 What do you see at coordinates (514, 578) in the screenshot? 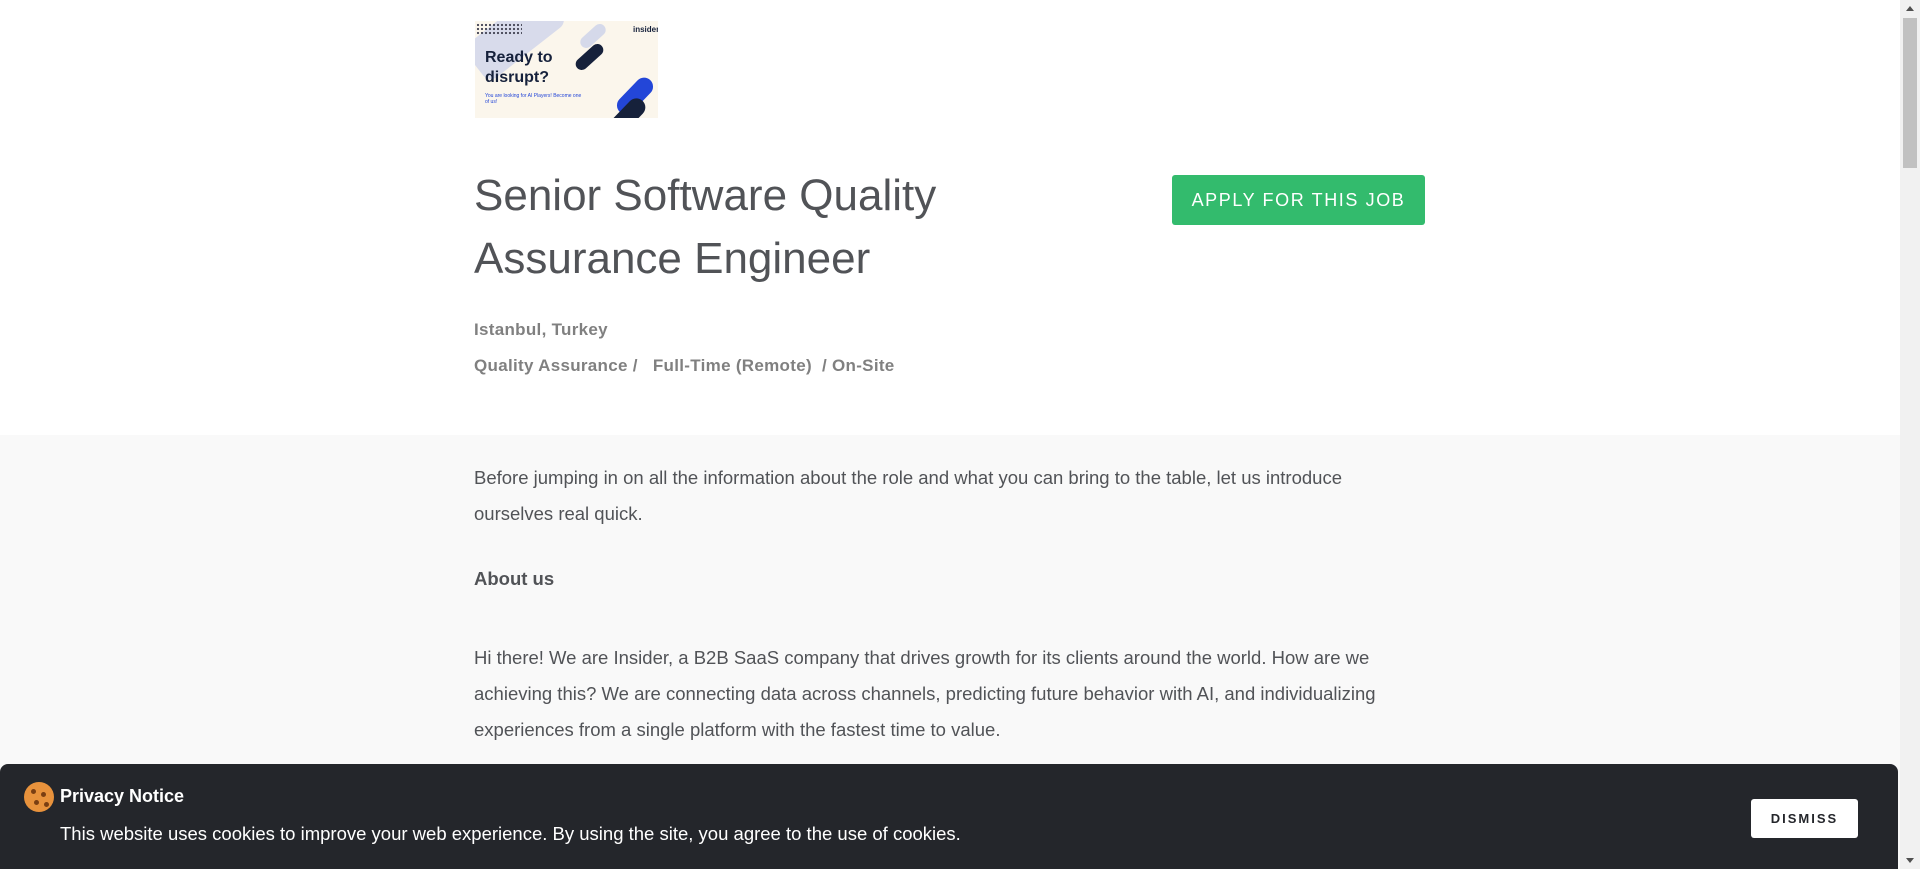
I see `about-us-heading: About us` at bounding box center [514, 578].